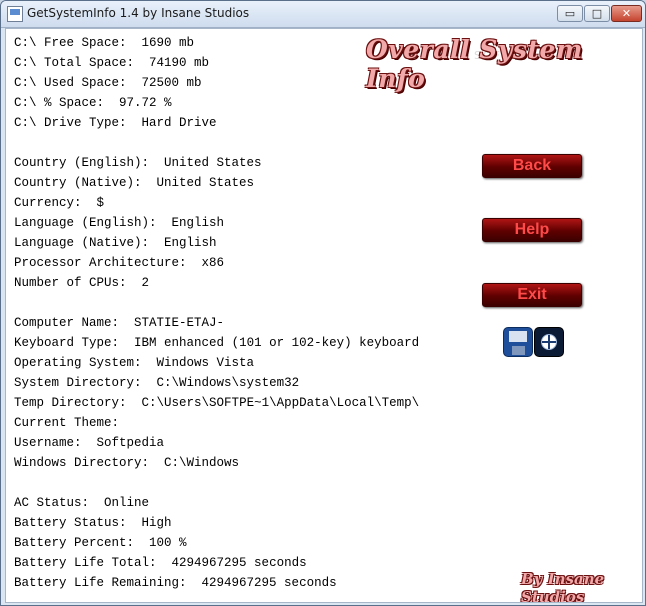 This screenshot has width=646, height=606. I want to click on info-line: Battery Life Total: 4294967295 seconds, so click(216, 563).